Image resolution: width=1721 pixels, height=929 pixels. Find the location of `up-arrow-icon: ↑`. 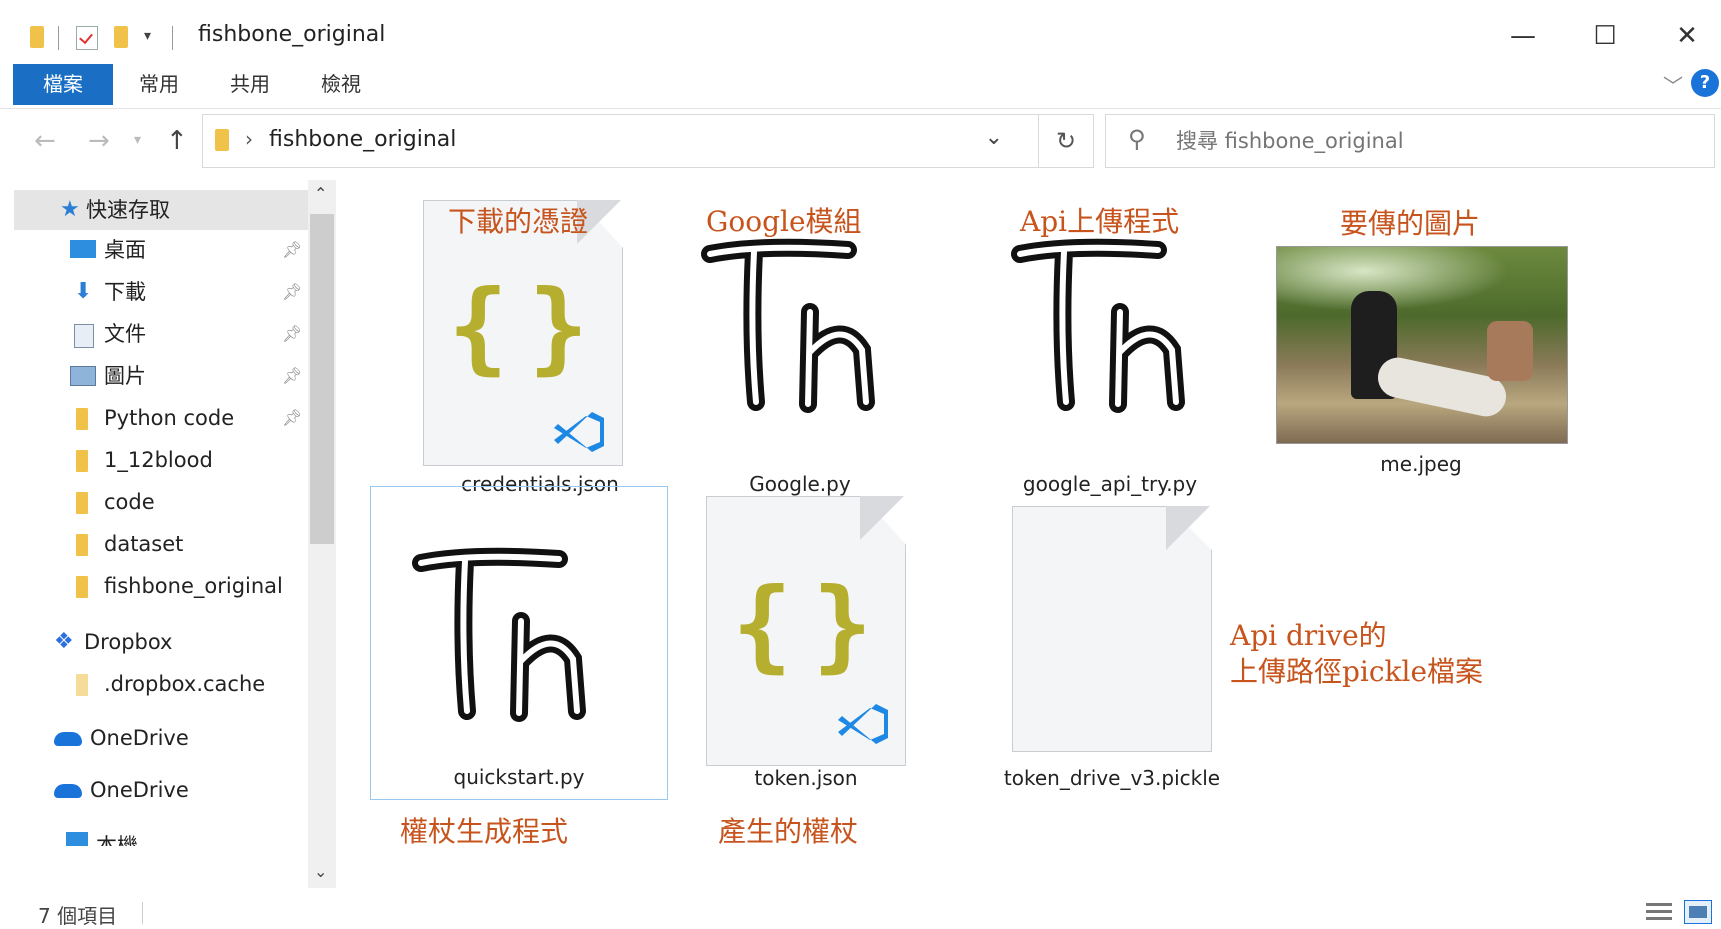

up-arrow-icon: ↑ is located at coordinates (177, 141).